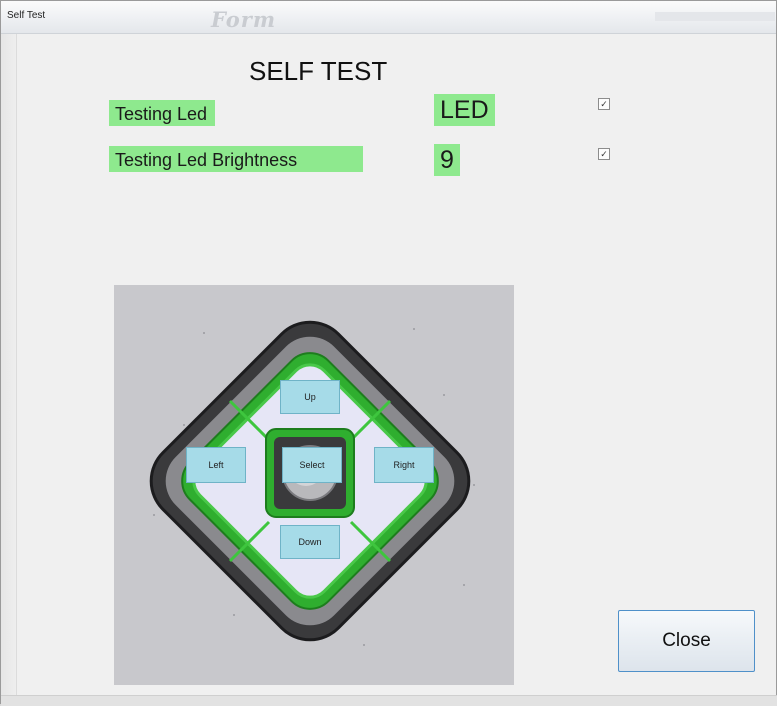  Describe the element at coordinates (447, 160) in the screenshot. I see `testing-led-brightness-value: 9` at that location.